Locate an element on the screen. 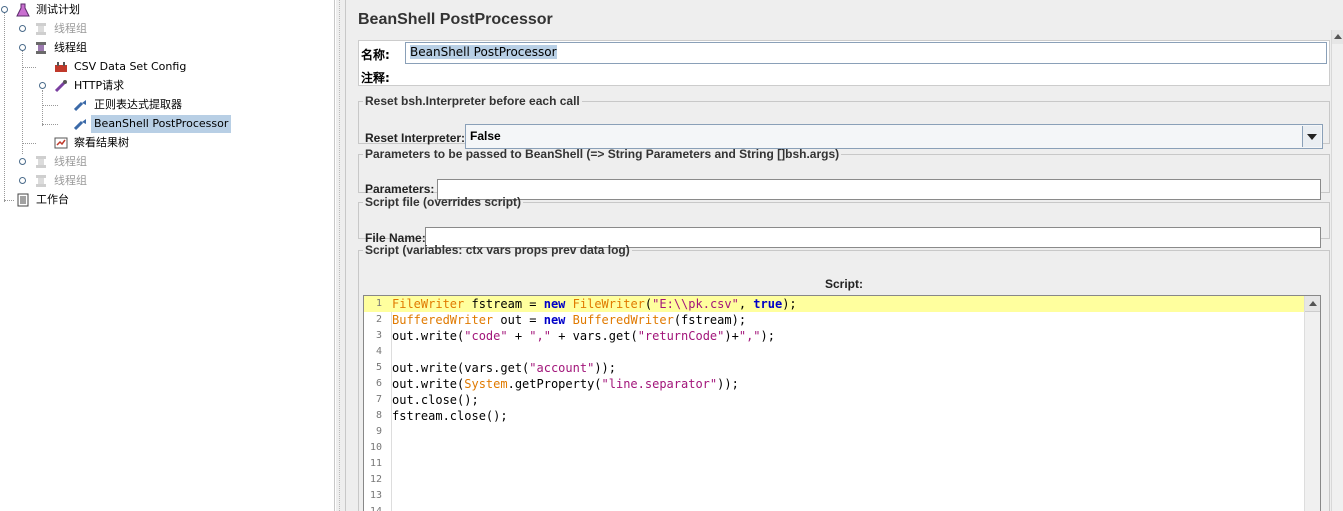 The height and width of the screenshot is (511, 1343). tree-node-regex-extractor: 正则表达式提取器 is located at coordinates (129, 105).